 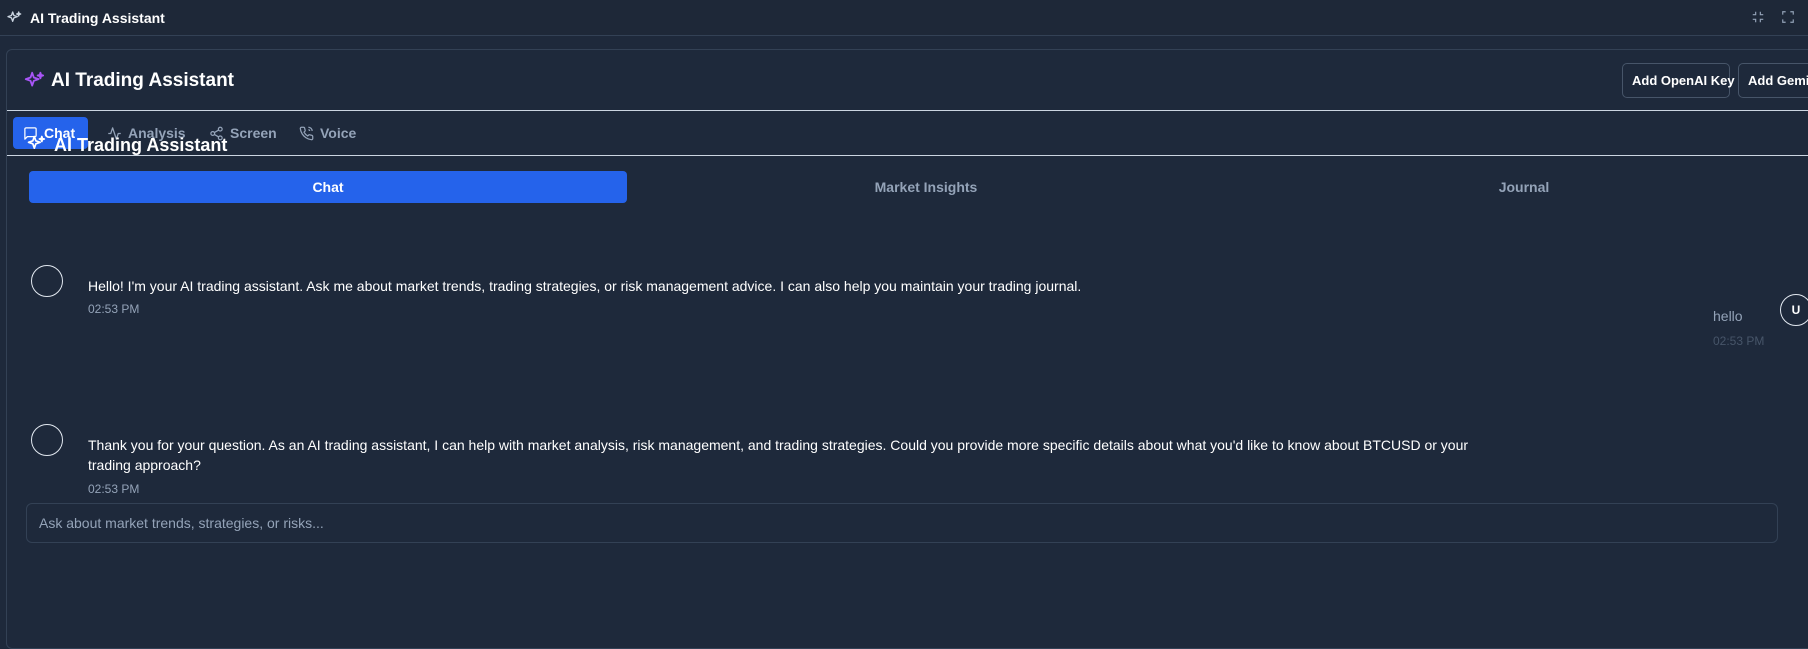 I want to click on add-openai-key-button: Add OpenAI Key, so click(x=1678, y=80).